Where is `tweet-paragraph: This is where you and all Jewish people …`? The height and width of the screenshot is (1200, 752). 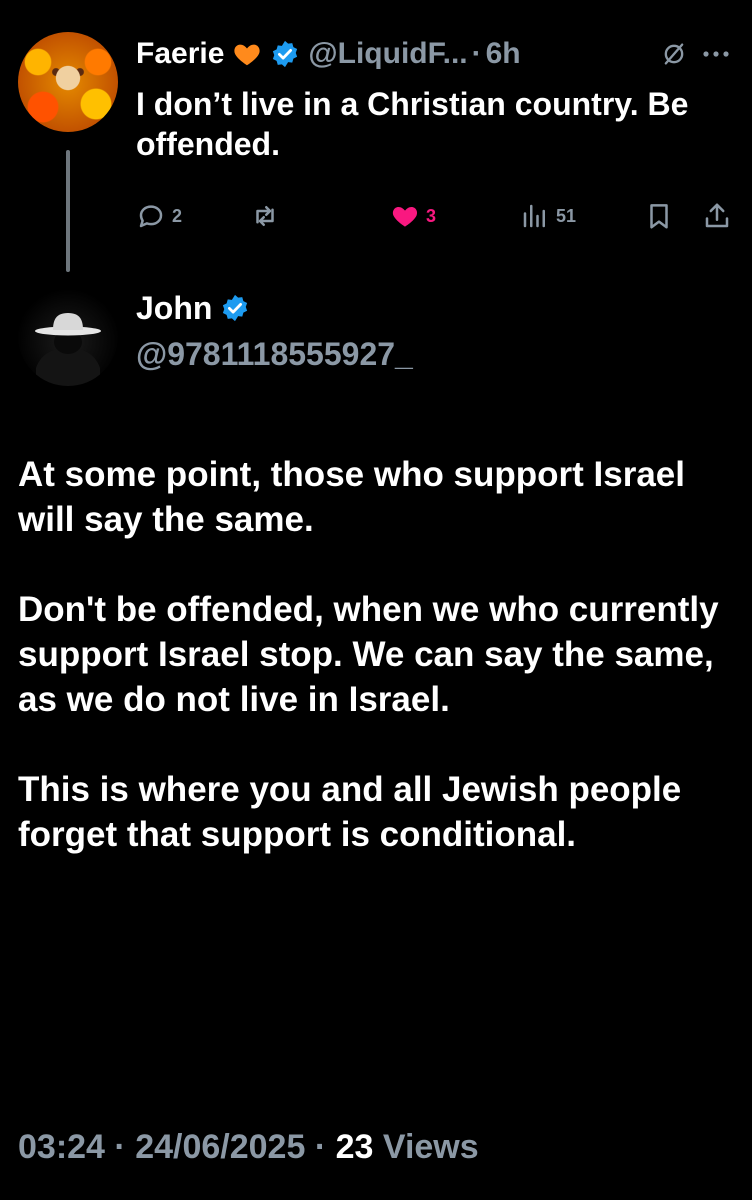
tweet-paragraph: This is where you and all Jewish people … is located at coordinates (350, 812).